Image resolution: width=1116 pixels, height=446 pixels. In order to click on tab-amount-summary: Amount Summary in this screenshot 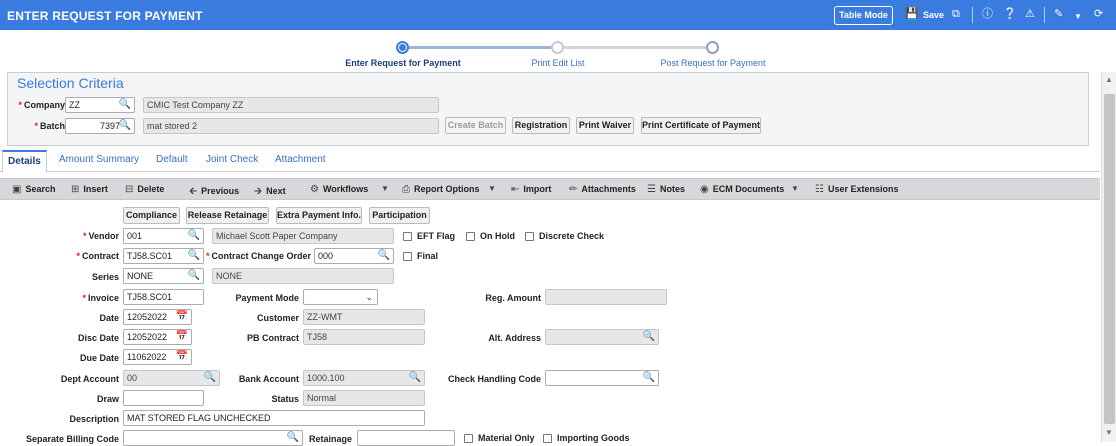, I will do `click(99, 159)`.